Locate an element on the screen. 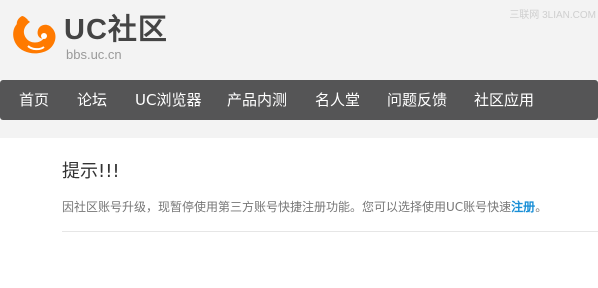 Image resolution: width=598 pixels, height=288 pixels. nav-item-home: 首页 is located at coordinates (34, 100).